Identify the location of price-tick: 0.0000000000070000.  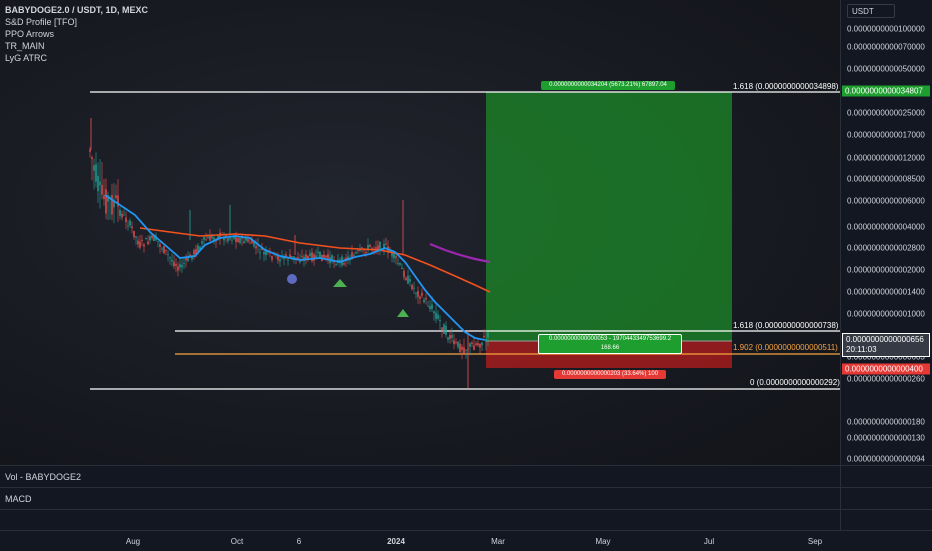
(886, 47).